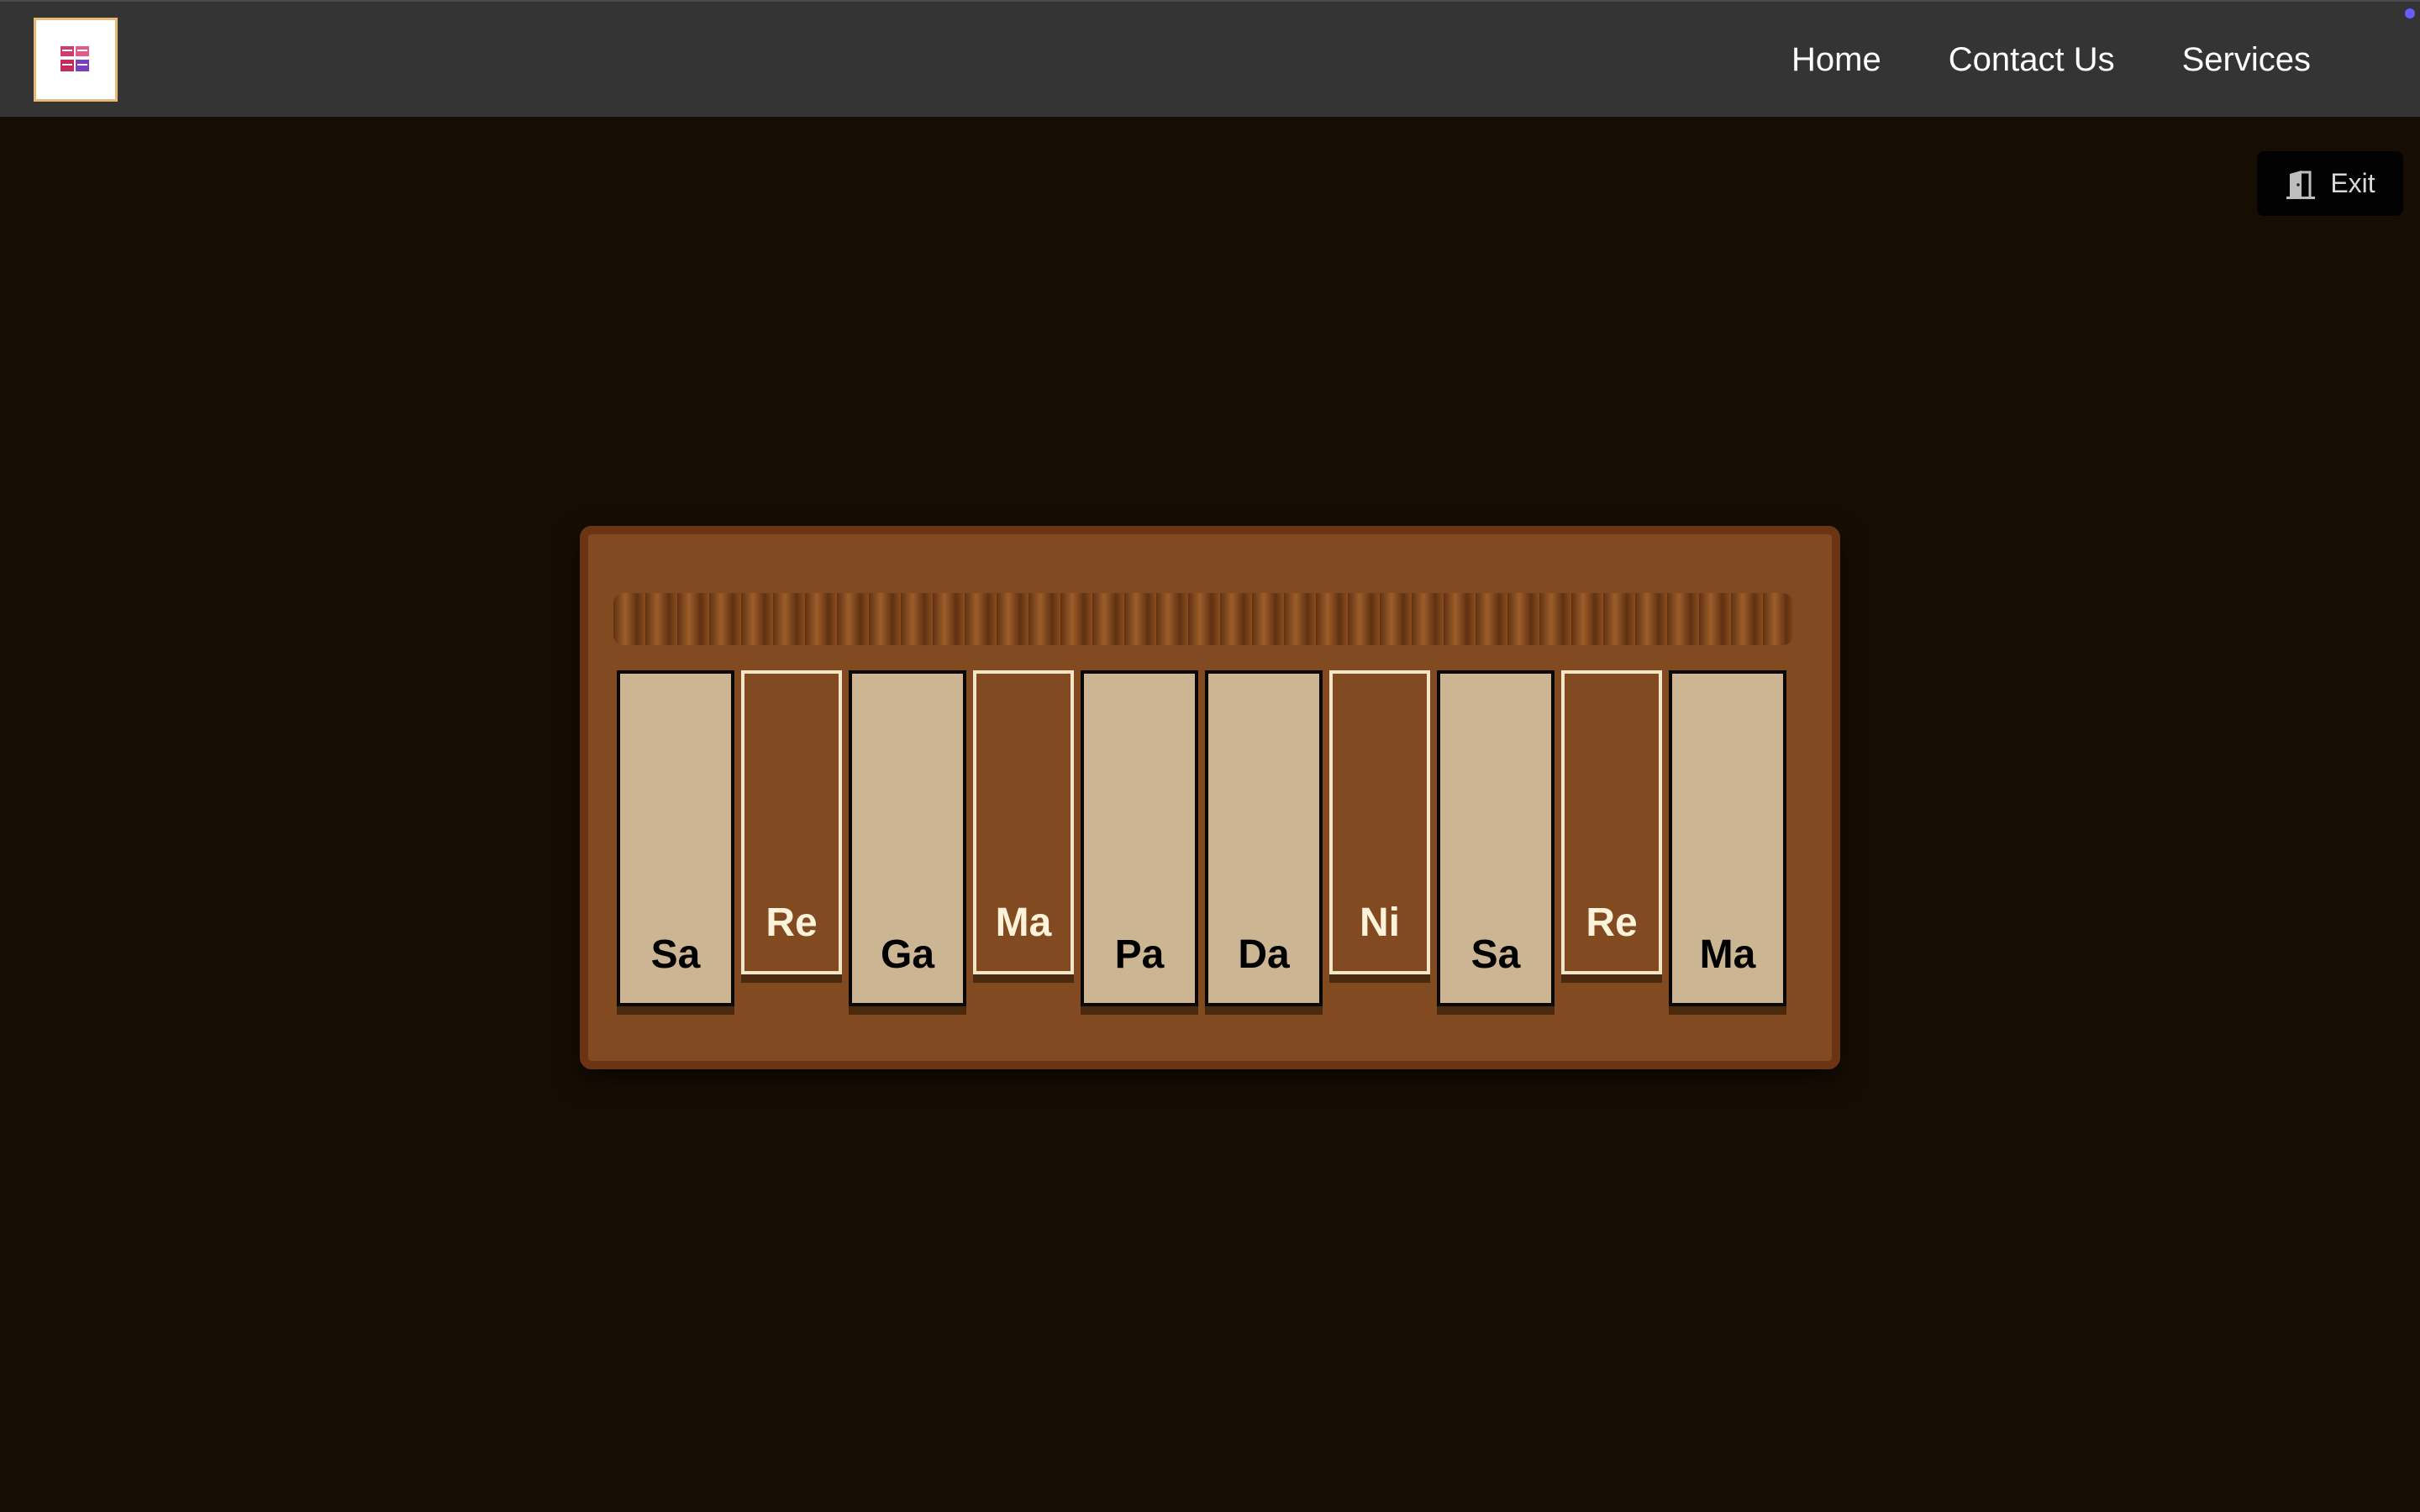 This screenshot has height=1512, width=2420. Describe the element at coordinates (2301, 184) in the screenshot. I see `door-exit-icon` at that location.